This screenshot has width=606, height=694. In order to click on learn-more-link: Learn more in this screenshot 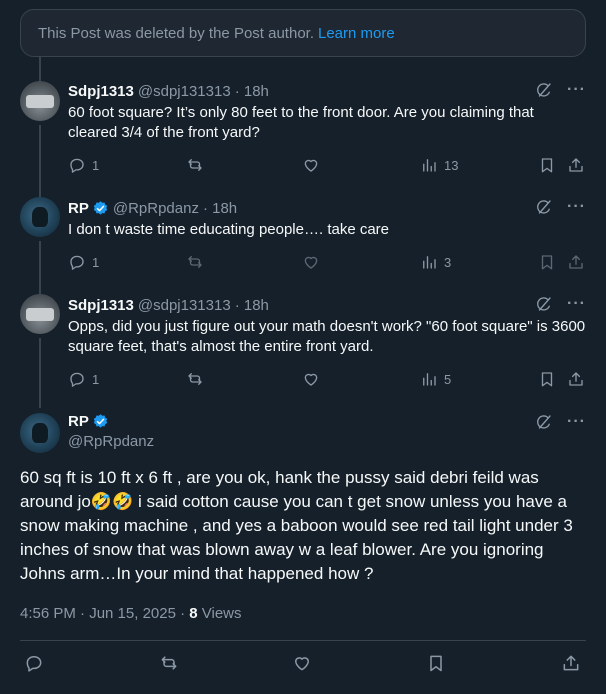, I will do `click(356, 33)`.